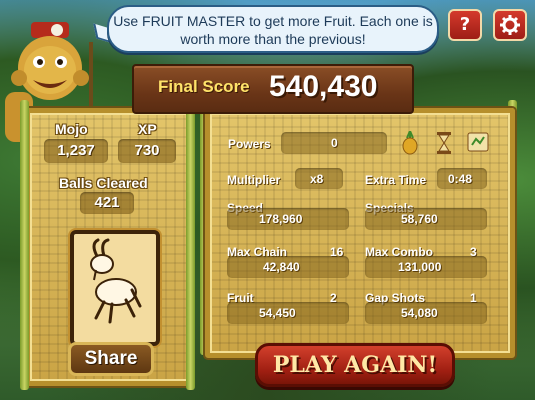 The height and width of the screenshot is (400, 535). I want to click on fruit-box: 54,450, so click(288, 313).